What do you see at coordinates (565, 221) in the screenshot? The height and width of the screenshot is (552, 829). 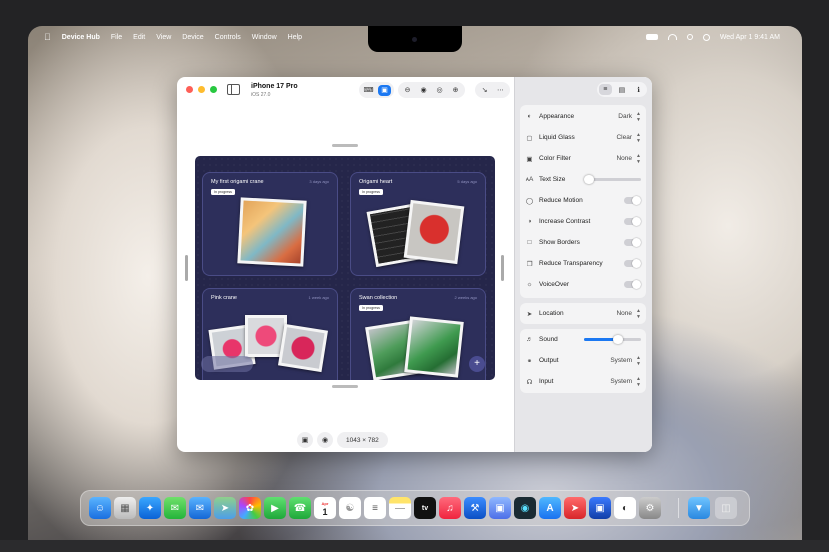 I see `increase-contrast-label: Increase Contrast` at bounding box center [565, 221].